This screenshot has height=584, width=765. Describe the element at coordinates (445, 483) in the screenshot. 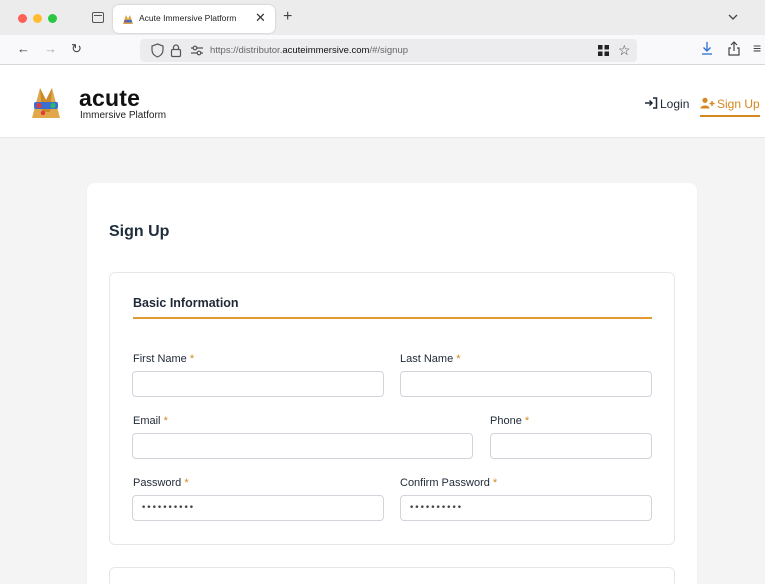

I see `confirm-password-label-text: Confirm Password` at that location.